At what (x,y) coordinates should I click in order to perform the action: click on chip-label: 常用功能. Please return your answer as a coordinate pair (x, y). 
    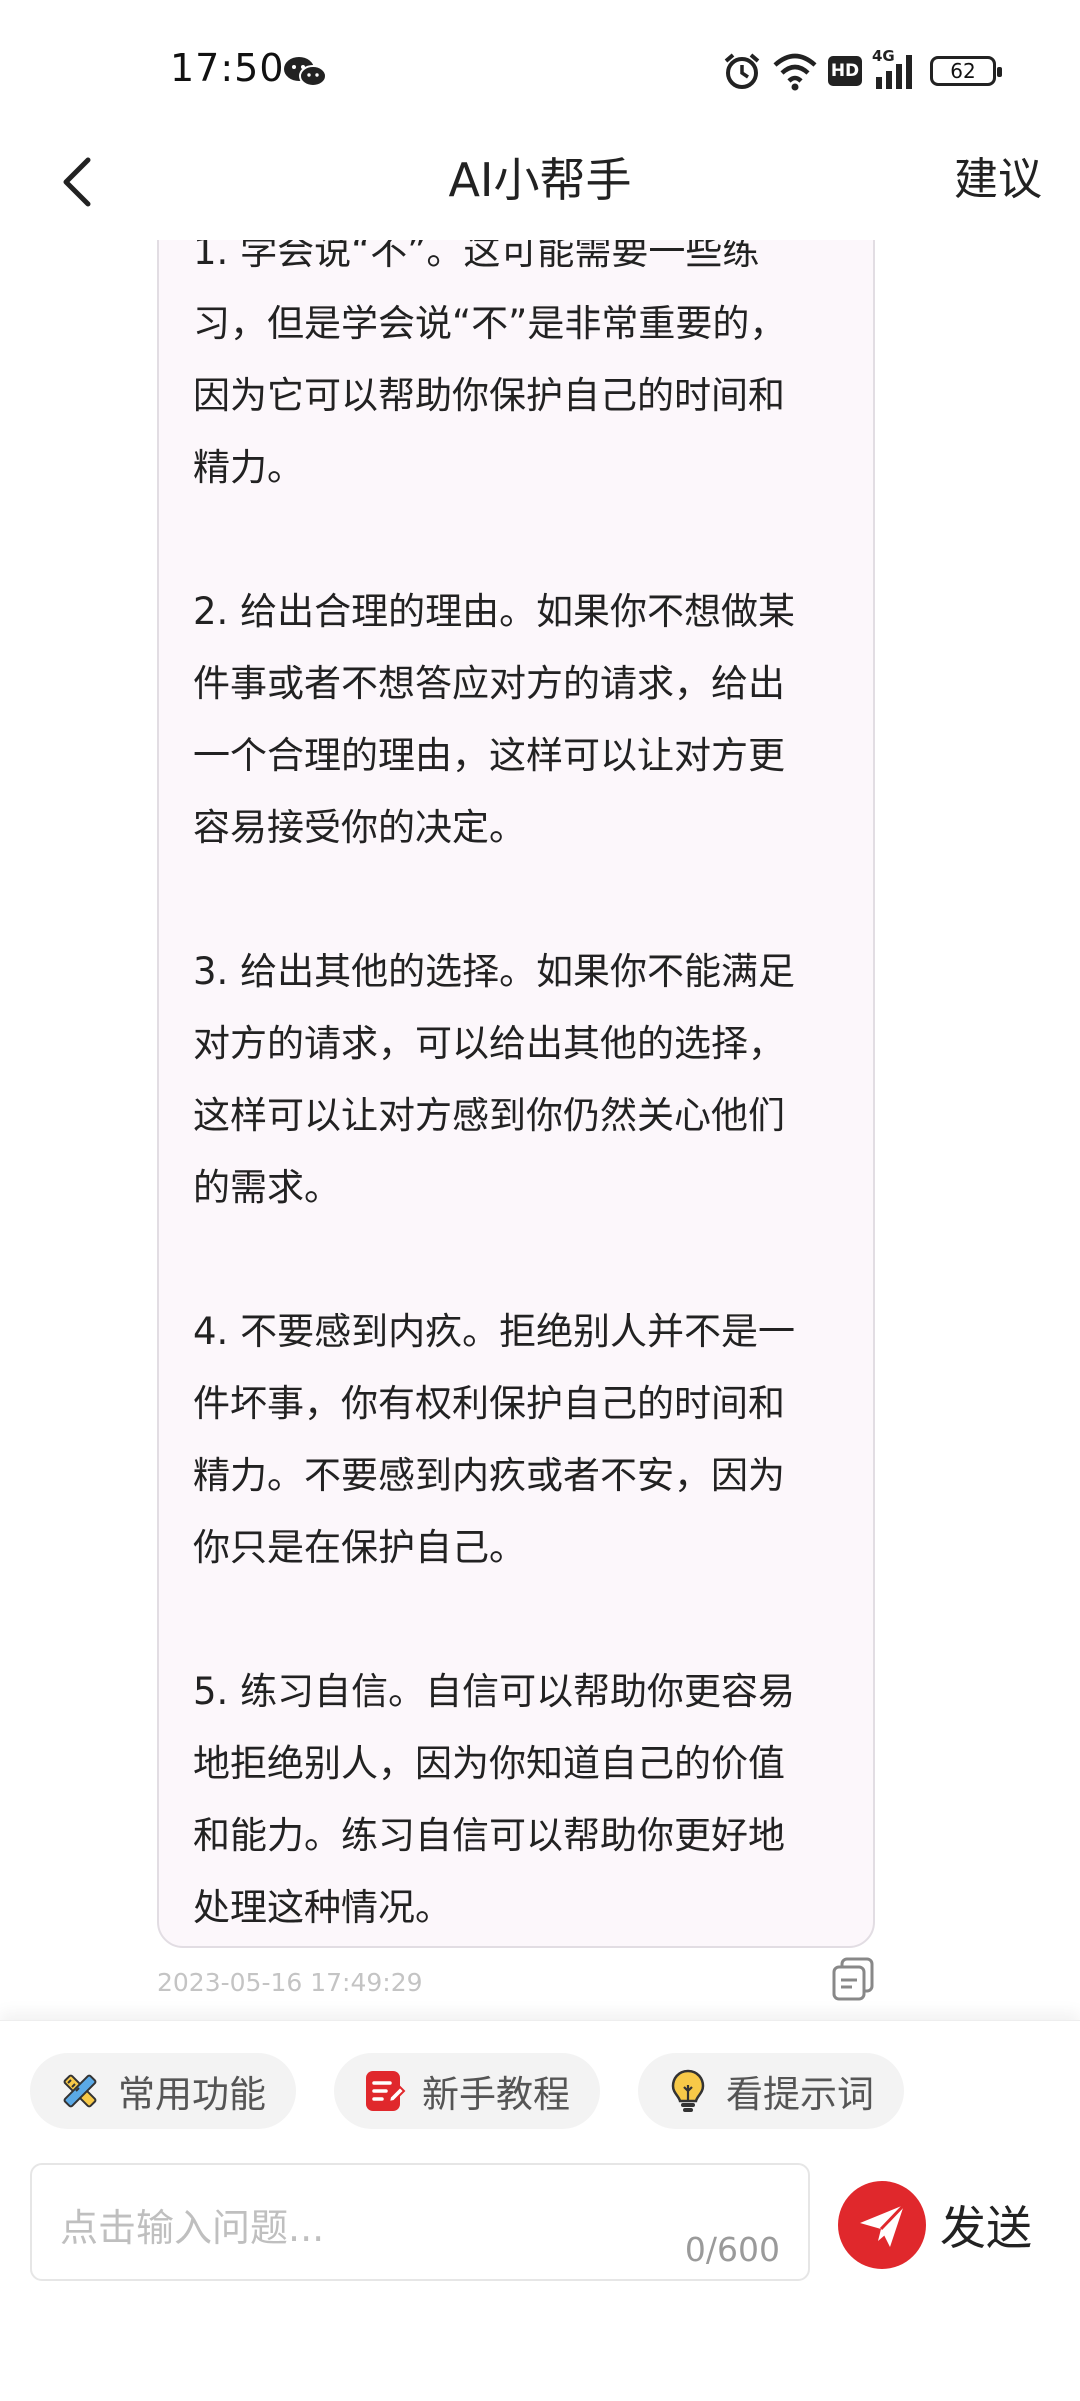
    Looking at the image, I should click on (192, 2094).